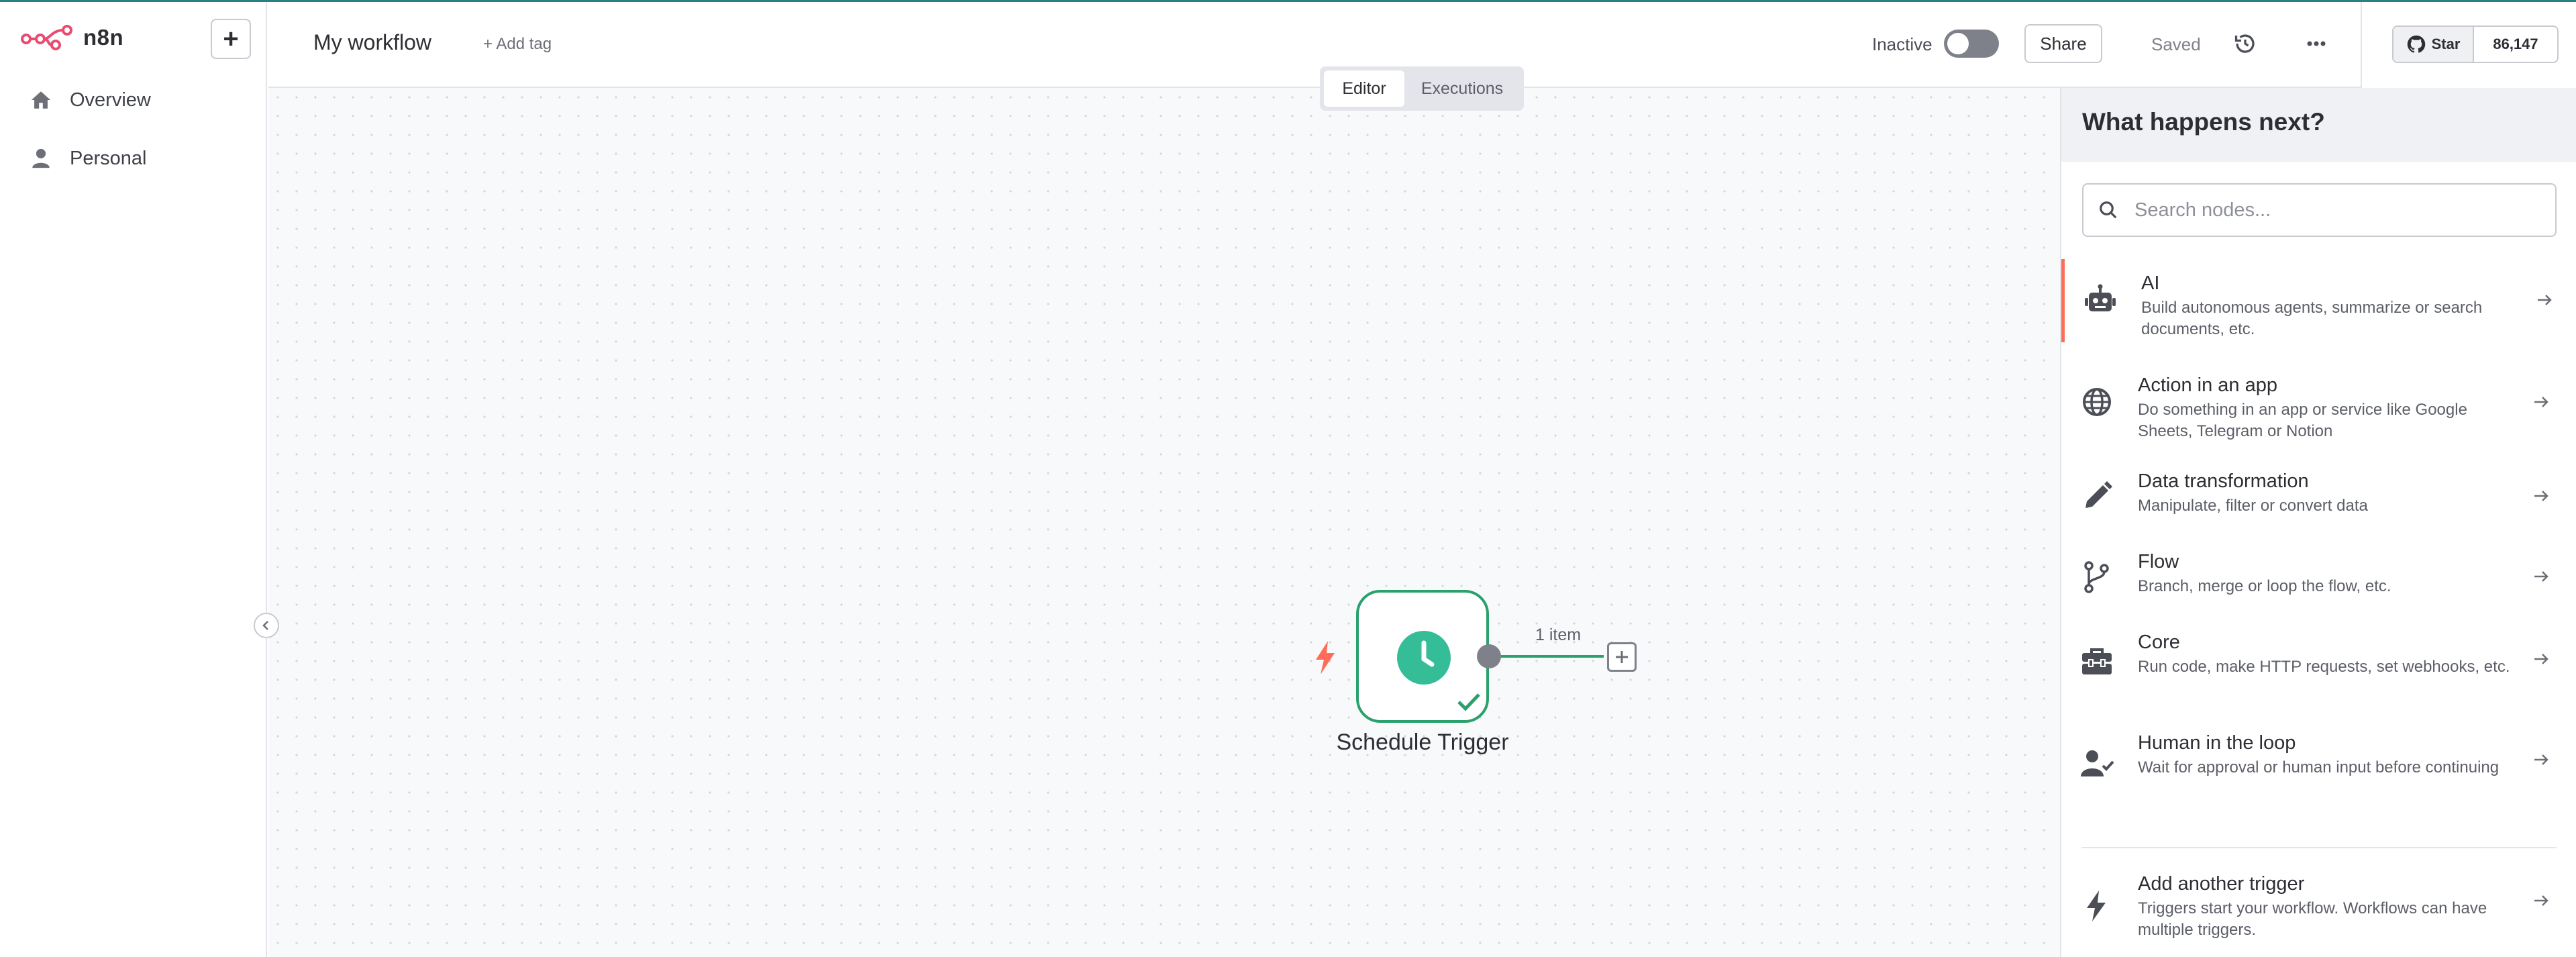  I want to click on sidebar-item-label: Overview, so click(110, 100).